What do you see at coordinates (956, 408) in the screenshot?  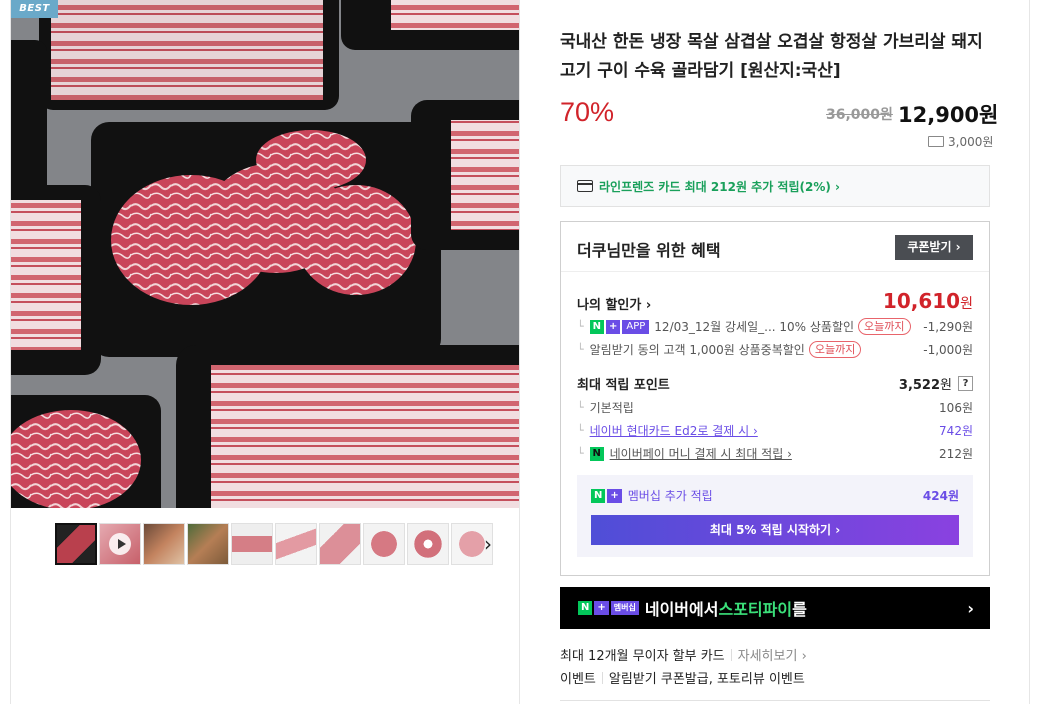 I see `point-value: 106원` at bounding box center [956, 408].